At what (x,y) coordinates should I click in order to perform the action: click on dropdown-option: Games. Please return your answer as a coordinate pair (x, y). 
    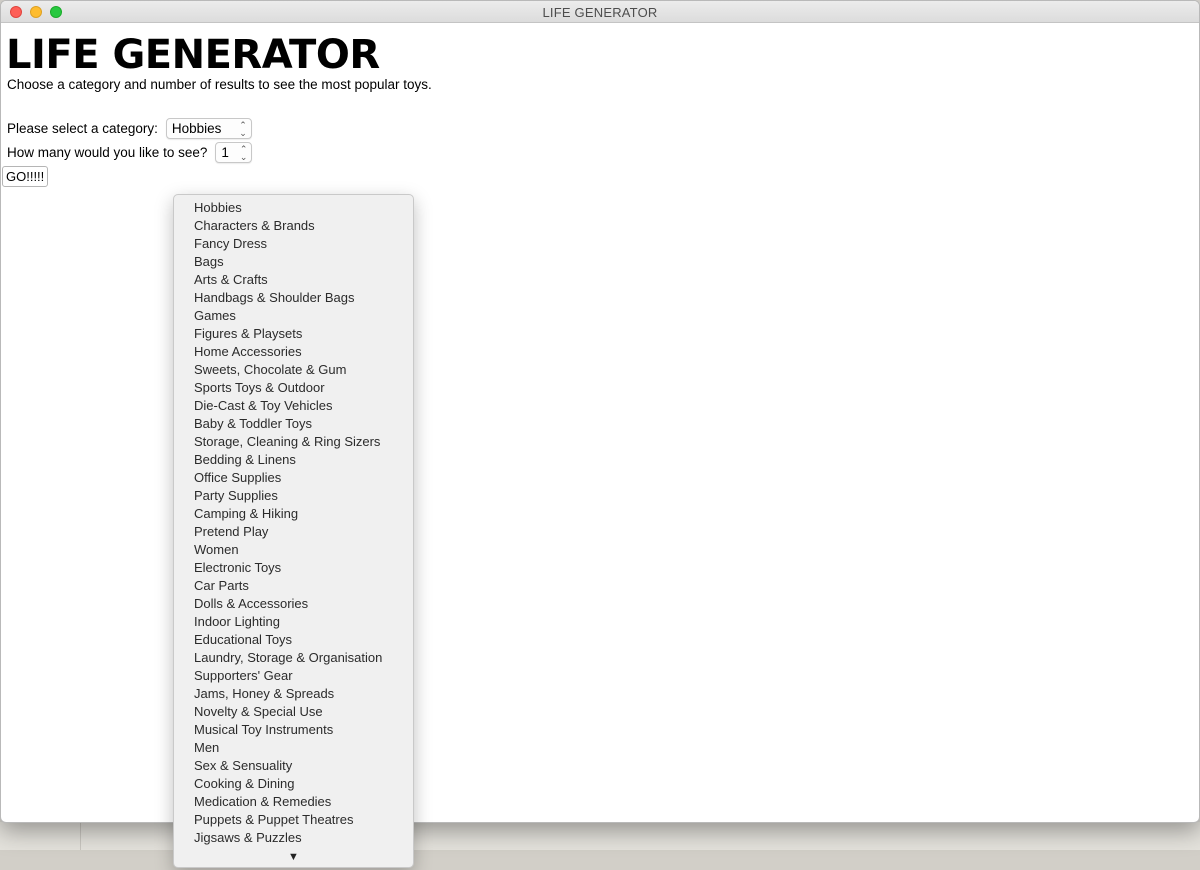
    Looking at the image, I should click on (293, 316).